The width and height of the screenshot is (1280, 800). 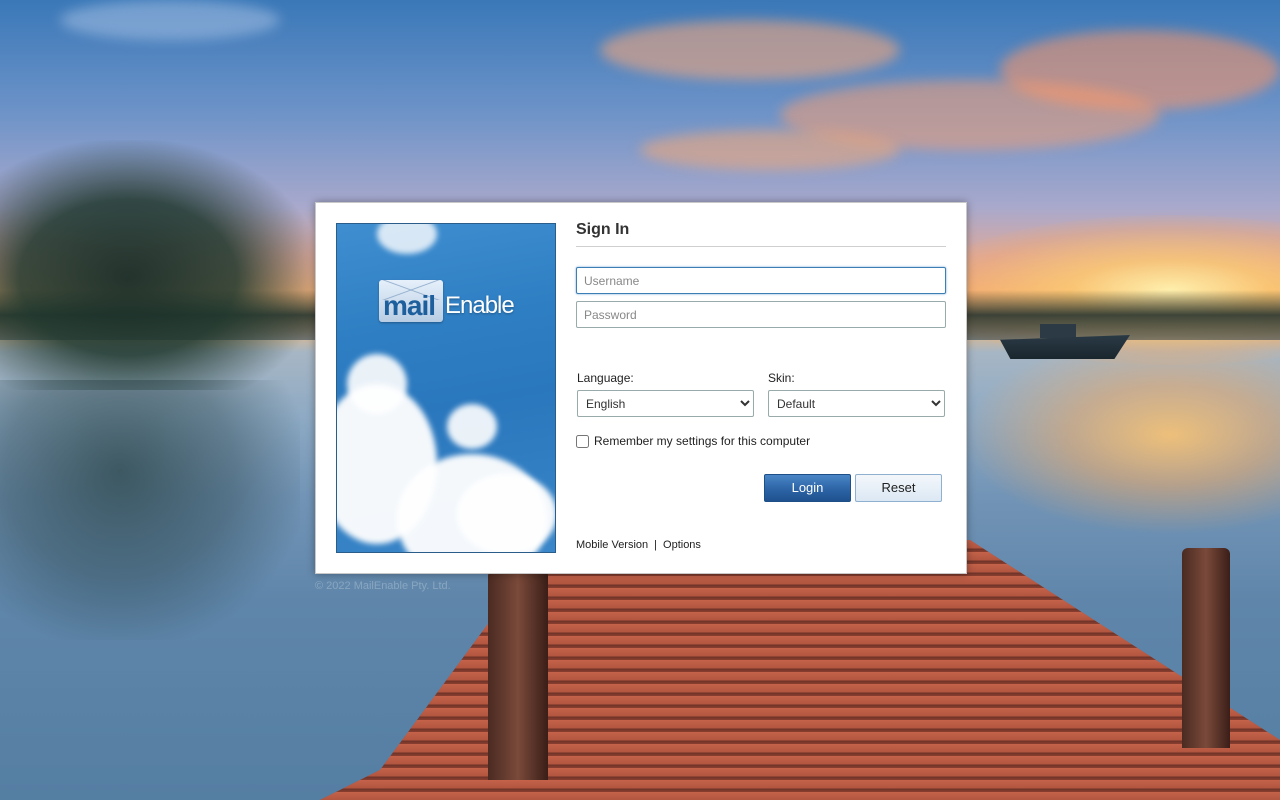 I want to click on copyright-text: © 2022 MailEnable Pty. Ltd., so click(x=383, y=586).